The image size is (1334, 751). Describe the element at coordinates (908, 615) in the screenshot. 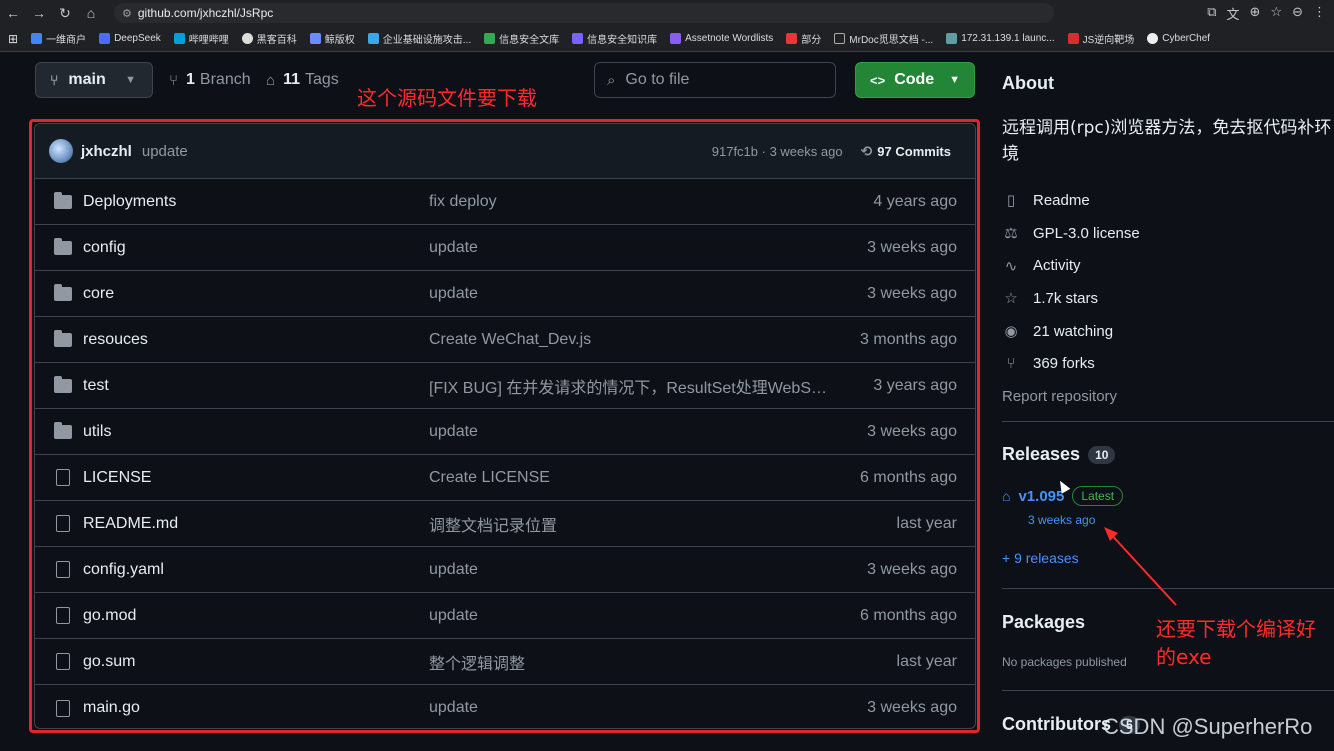

I see `file-commit-date: 6 months ago` at that location.